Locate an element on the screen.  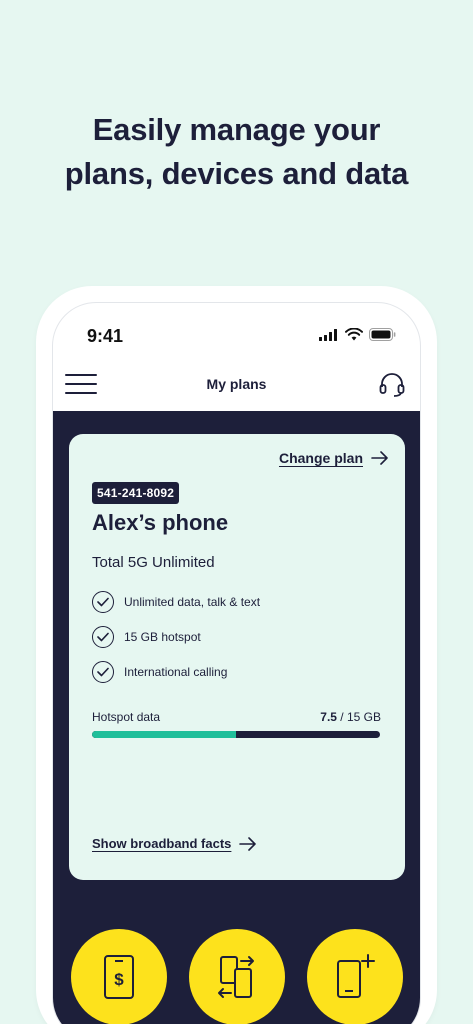
status-time: 9:41 is located at coordinates (105, 336).